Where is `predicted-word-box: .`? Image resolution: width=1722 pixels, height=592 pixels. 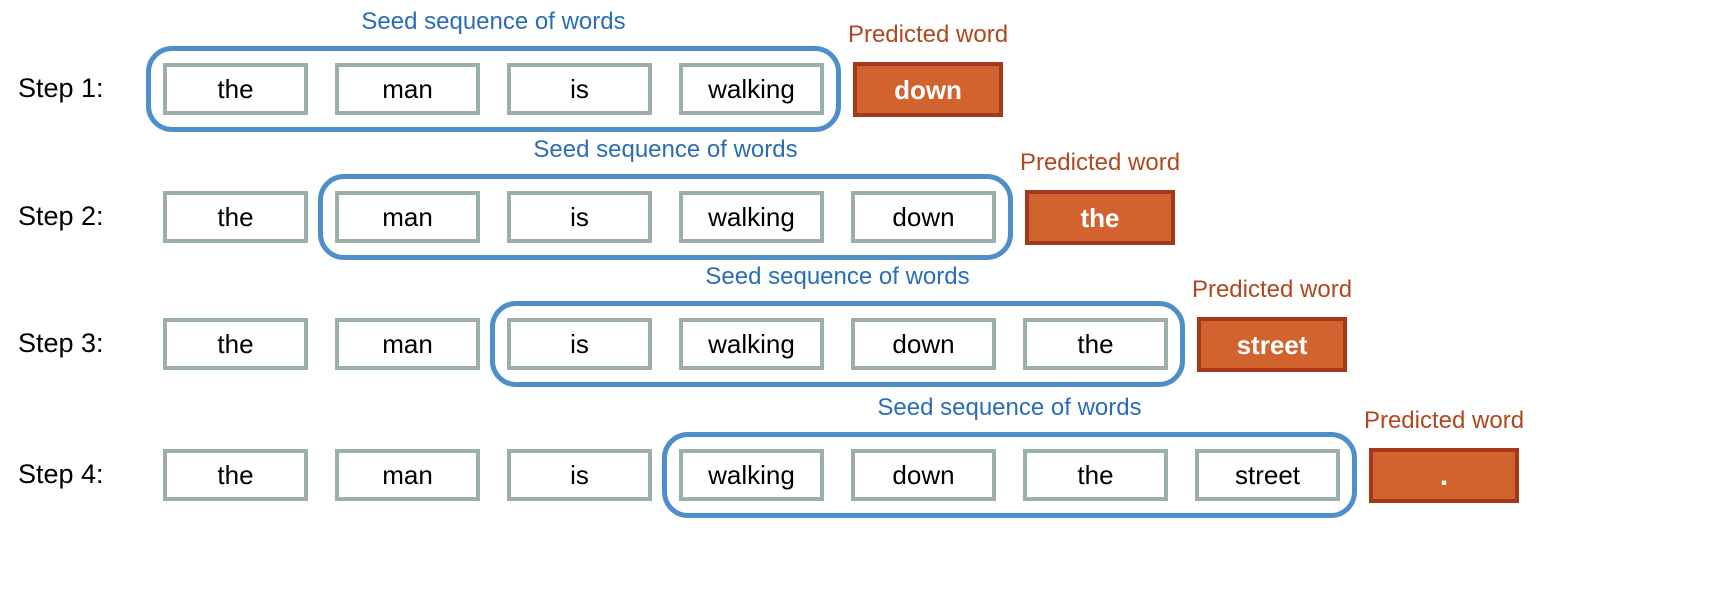
predicted-word-box: . is located at coordinates (1444, 475).